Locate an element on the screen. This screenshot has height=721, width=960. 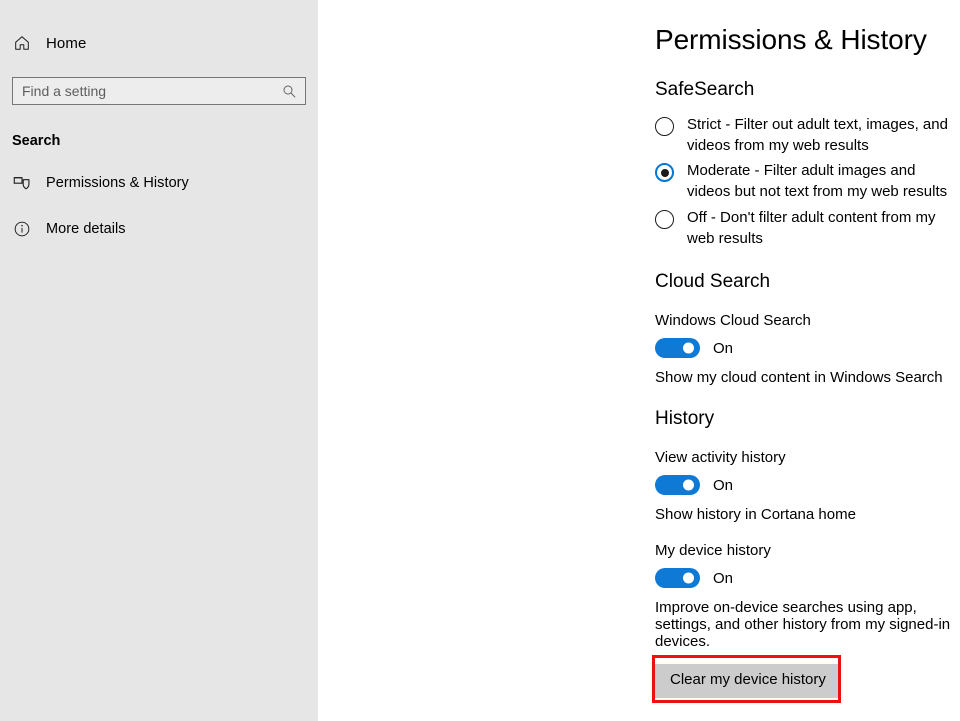
windows-cloud-search-toggle-row: On is located at coordinates (807, 348).